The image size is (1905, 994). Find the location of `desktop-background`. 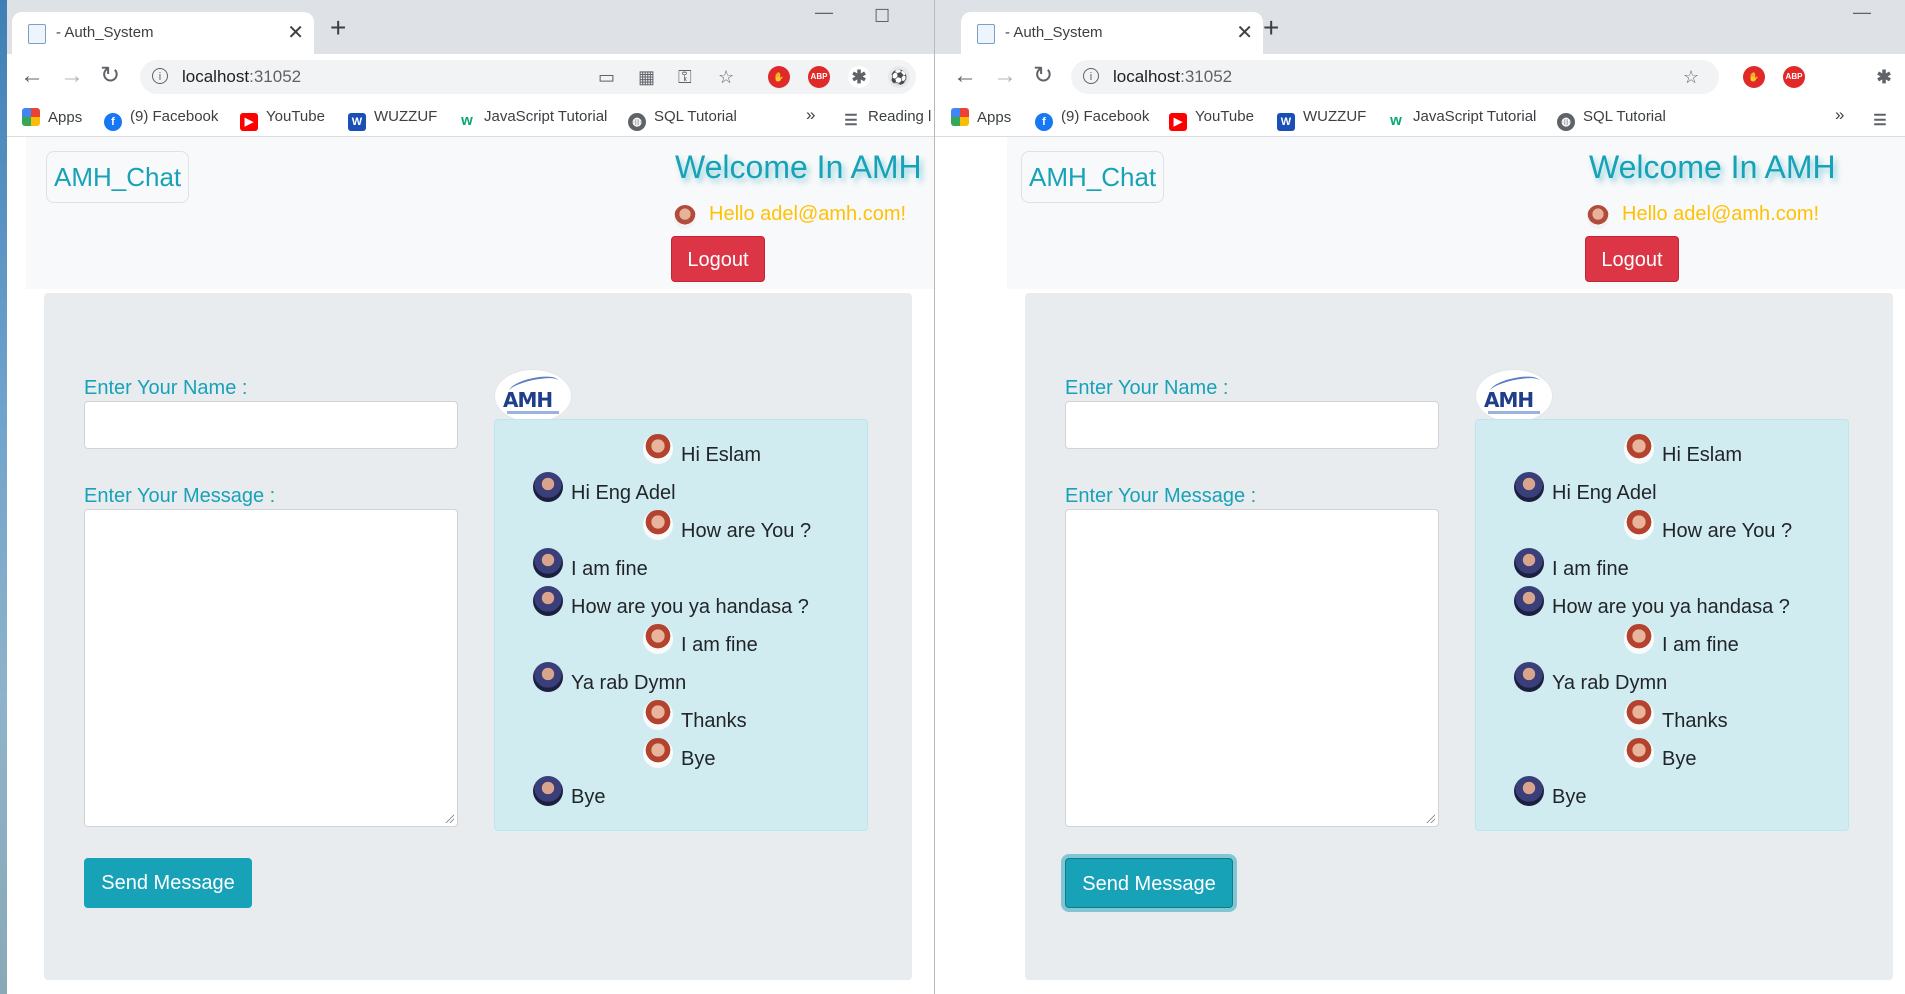

desktop-background is located at coordinates (3, 497).